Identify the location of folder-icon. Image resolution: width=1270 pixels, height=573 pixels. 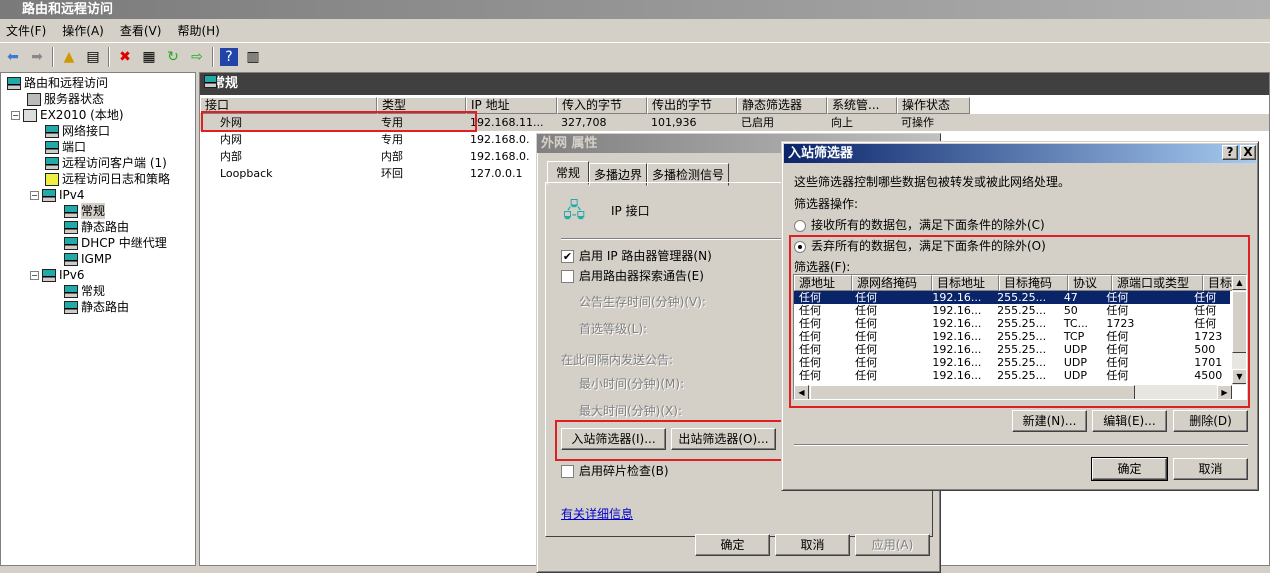
(52, 179).